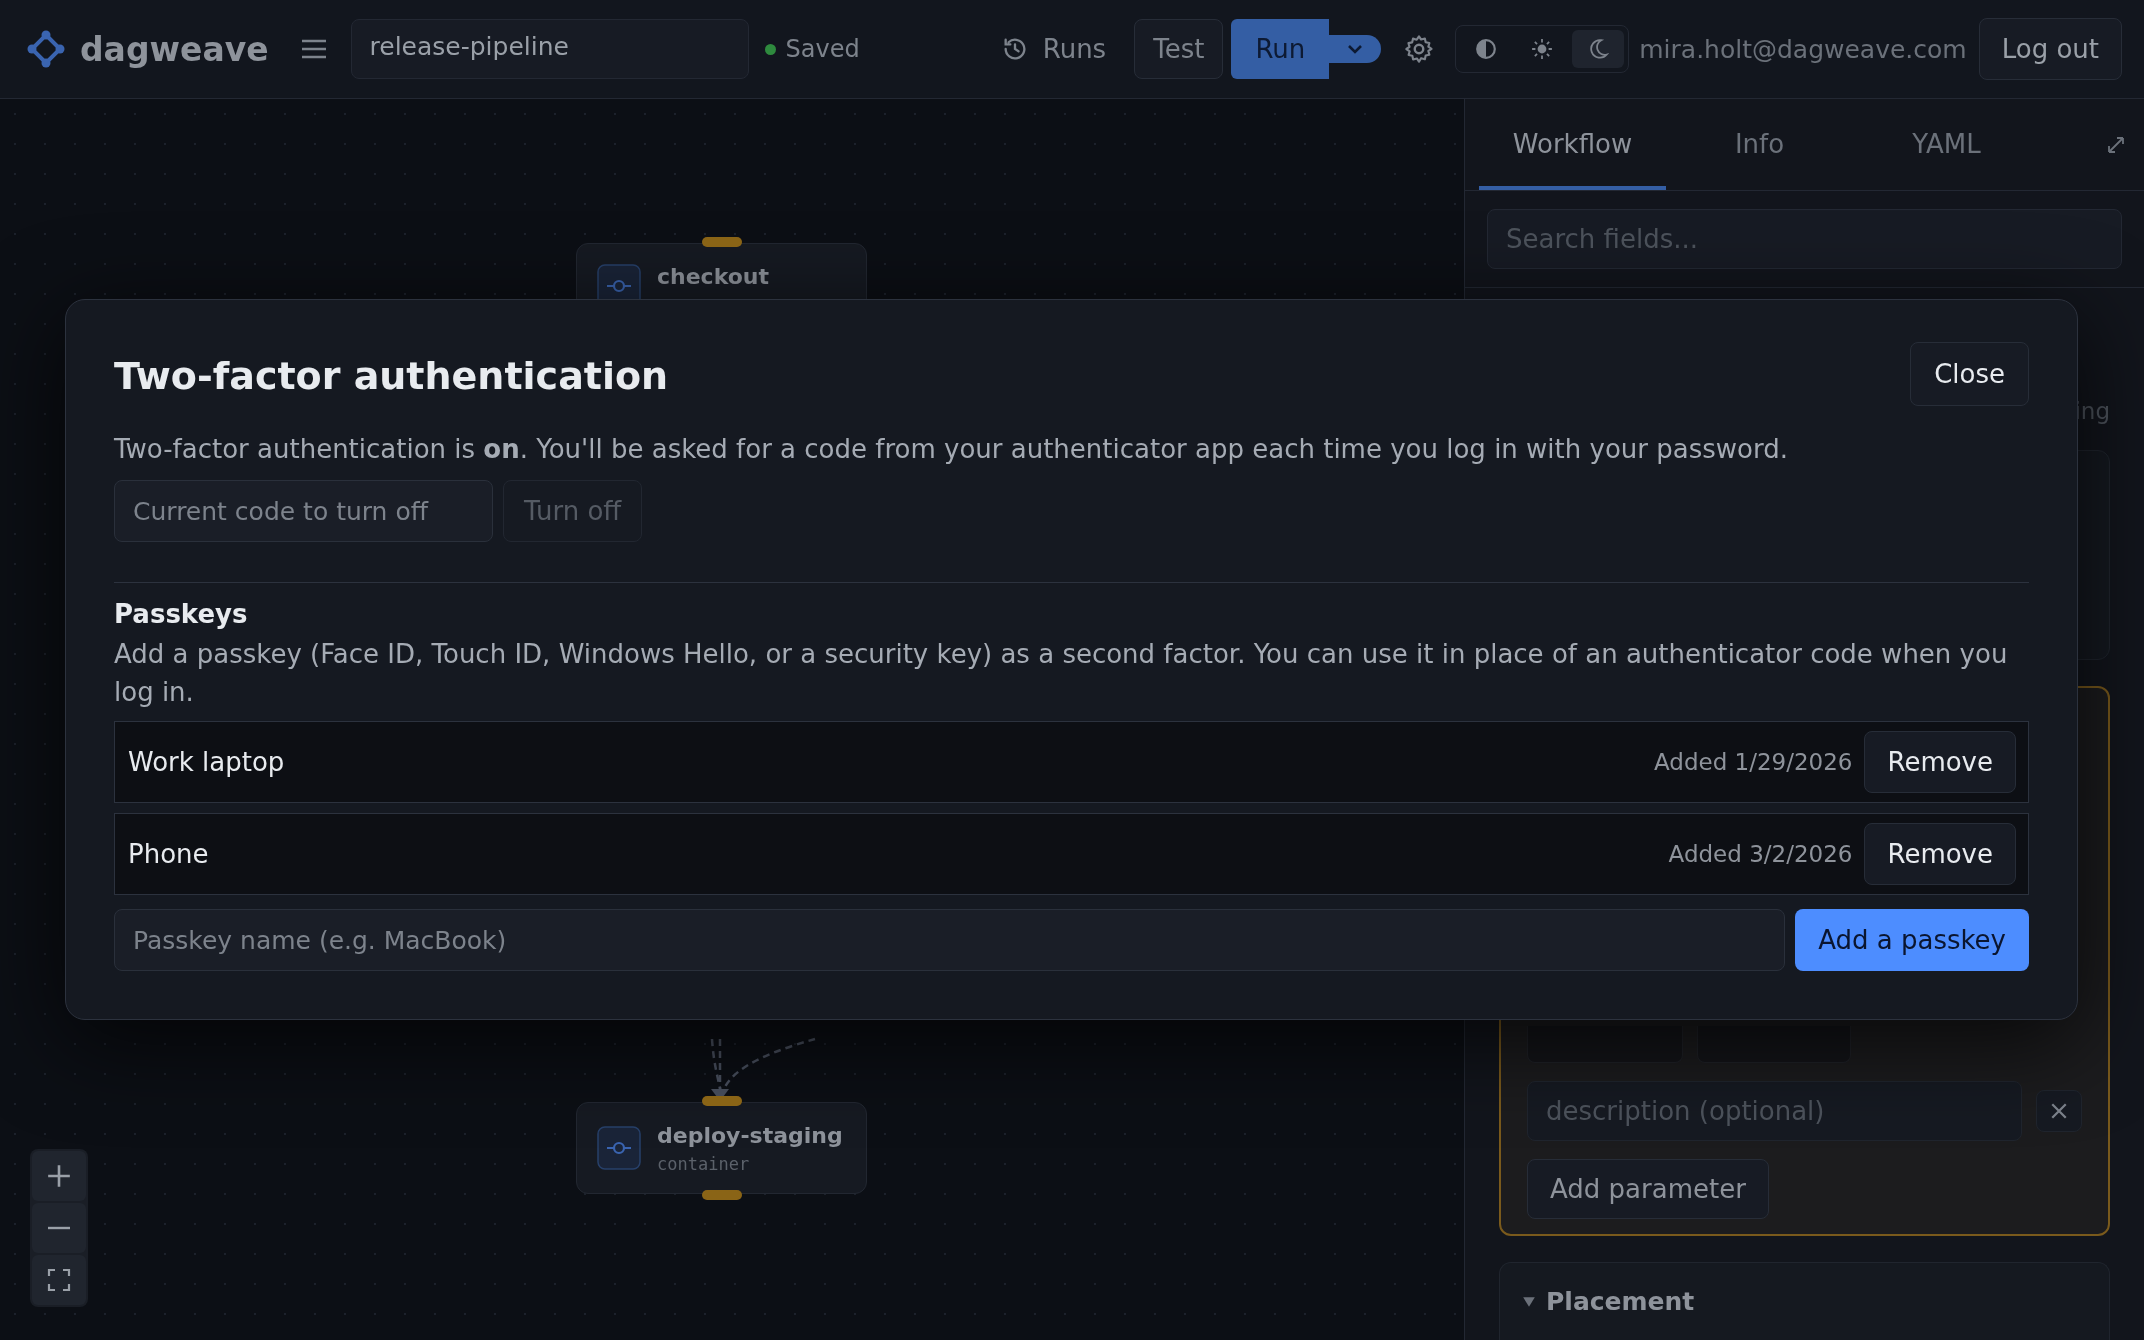  What do you see at coordinates (950, 940) in the screenshot?
I see `passkey-name-field: Passkey name (e.g. MacBook)` at bounding box center [950, 940].